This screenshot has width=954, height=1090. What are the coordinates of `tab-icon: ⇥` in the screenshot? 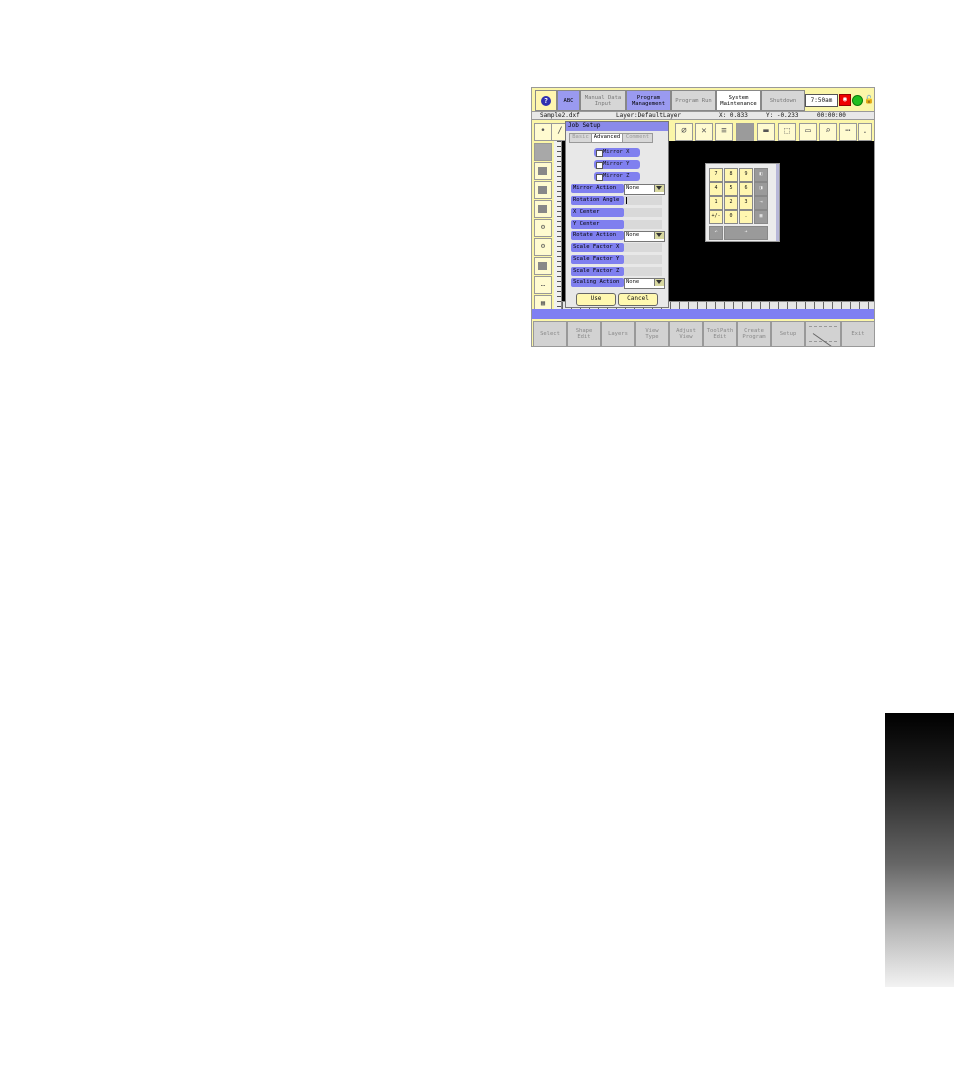 It's located at (761, 203).